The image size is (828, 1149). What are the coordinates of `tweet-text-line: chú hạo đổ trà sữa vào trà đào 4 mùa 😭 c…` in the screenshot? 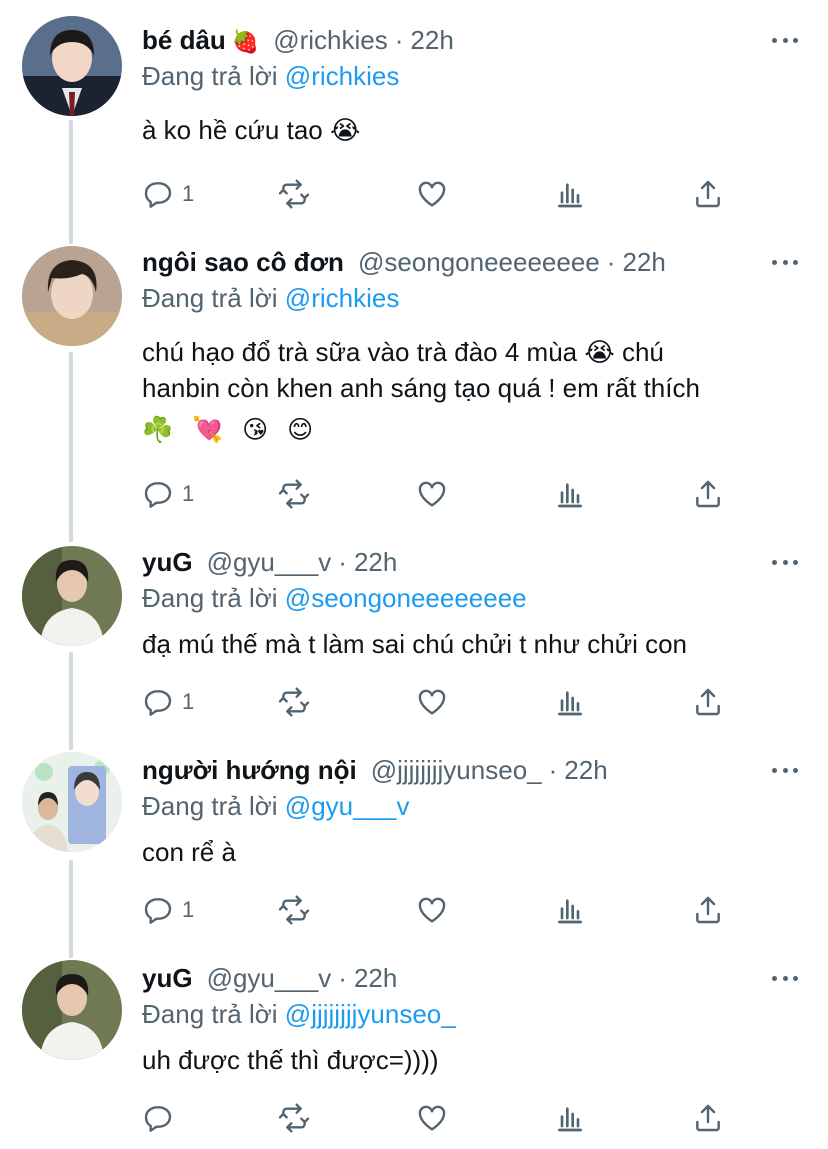 It's located at (403, 352).